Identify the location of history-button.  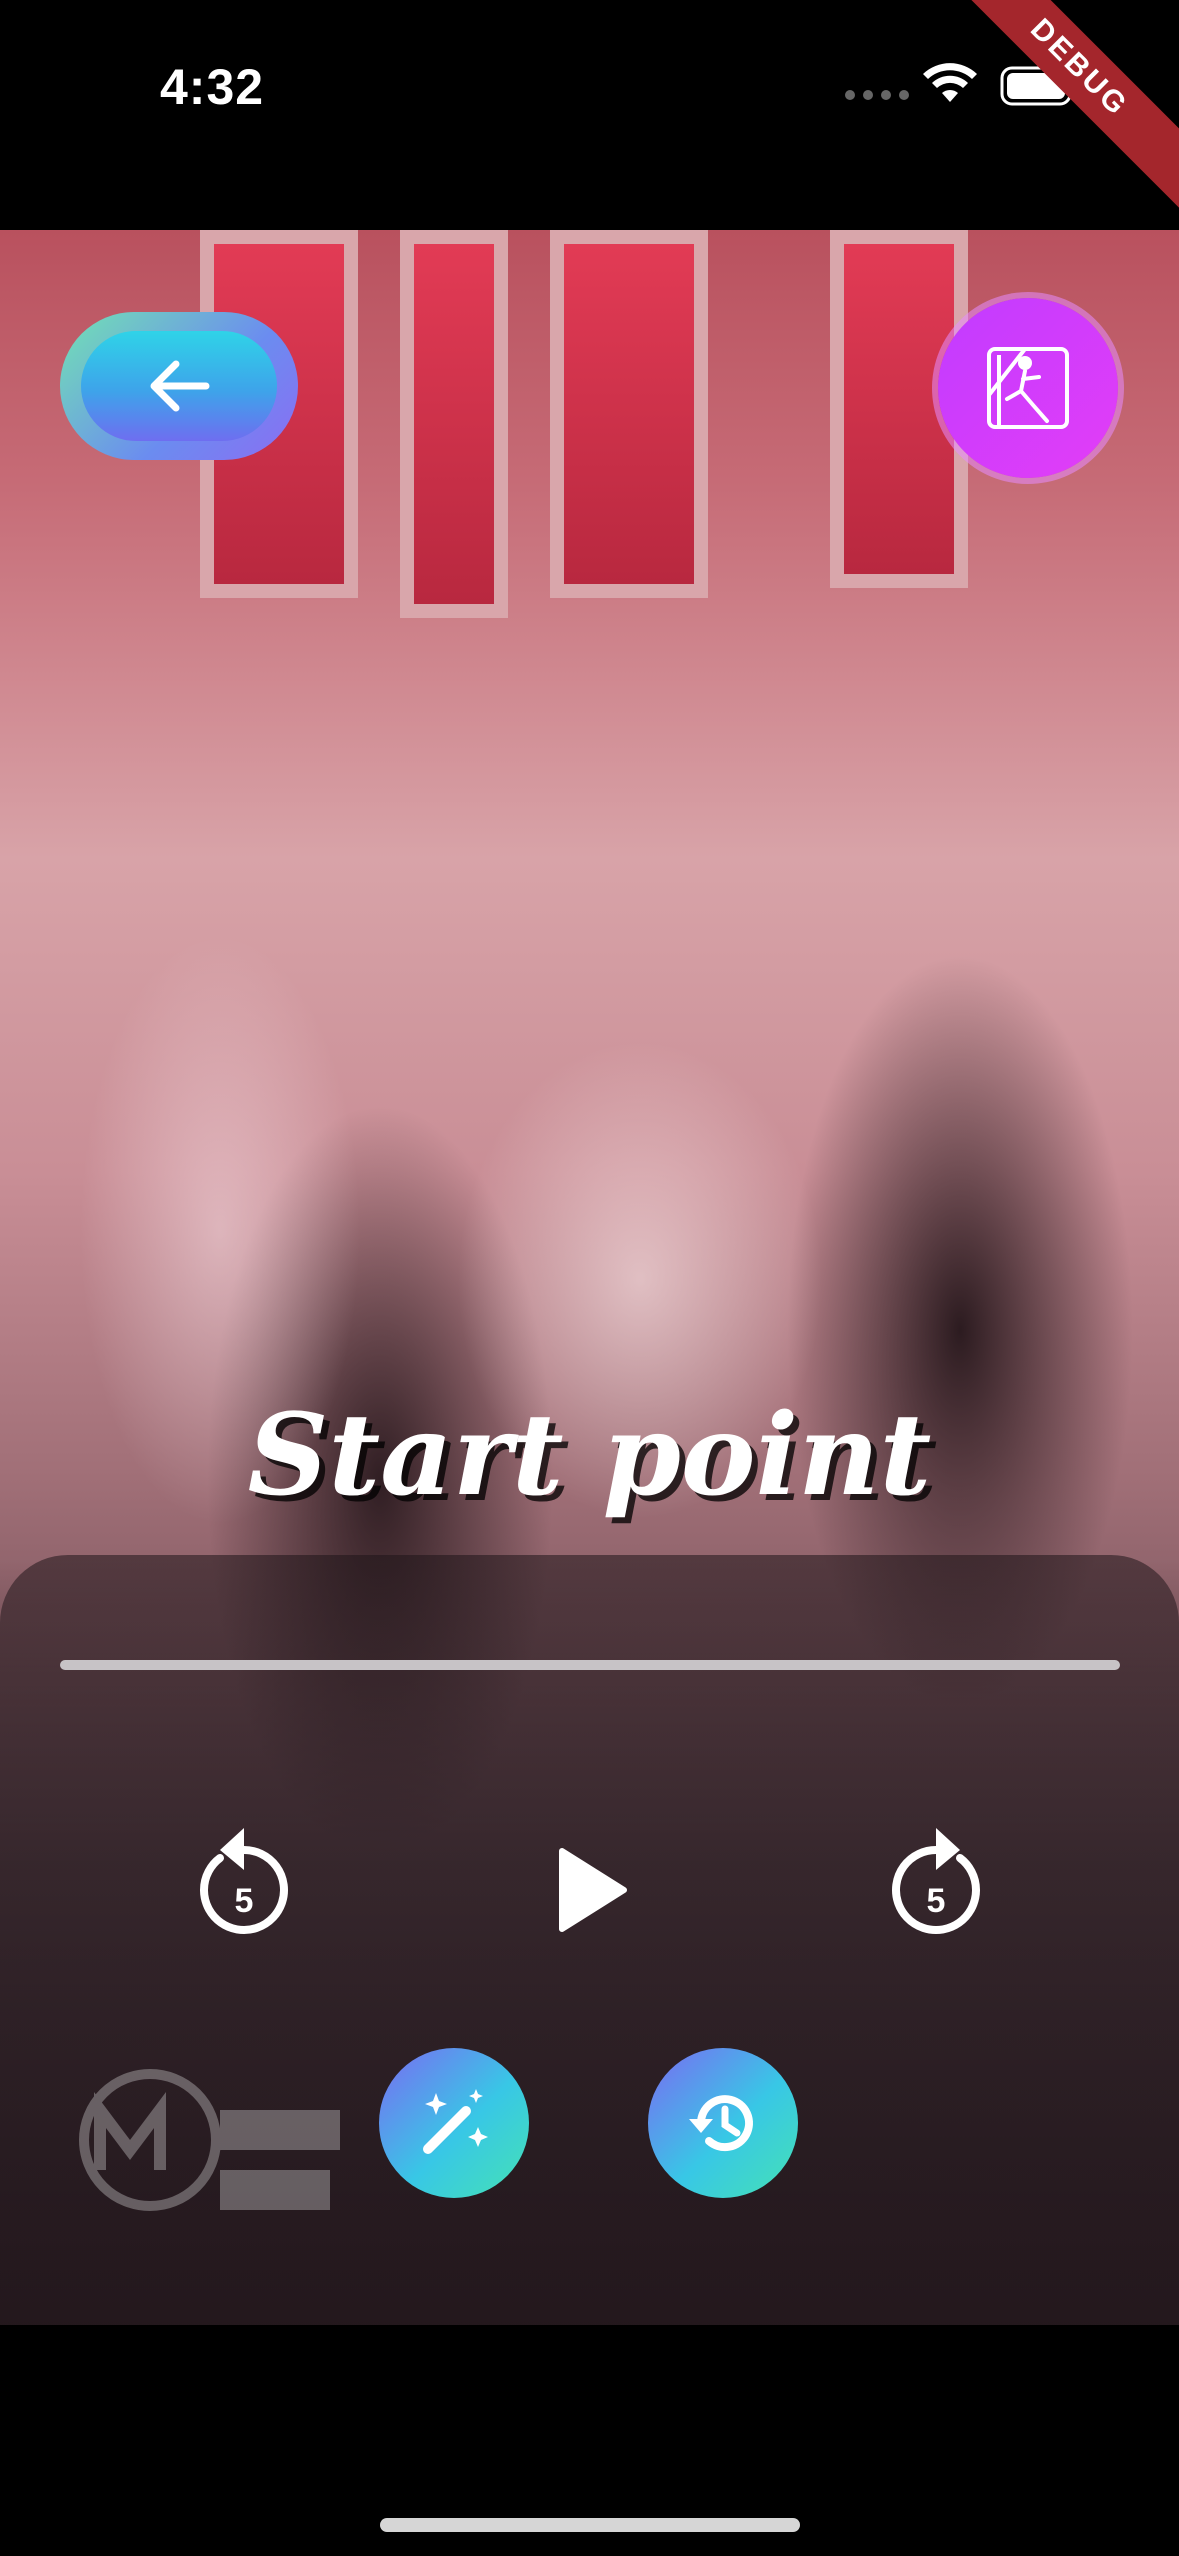
(723, 2123).